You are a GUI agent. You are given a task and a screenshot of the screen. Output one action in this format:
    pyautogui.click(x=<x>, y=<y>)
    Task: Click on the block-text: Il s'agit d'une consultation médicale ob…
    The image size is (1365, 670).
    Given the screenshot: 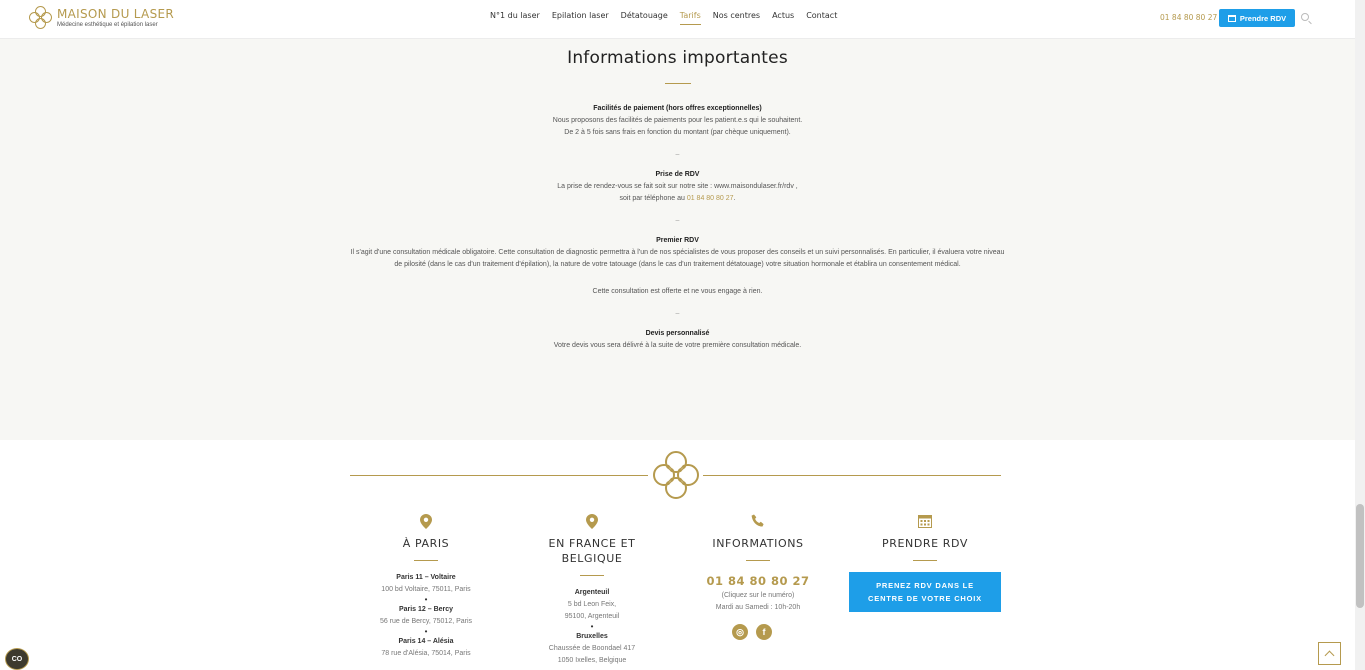 What is the action you would take?
    pyautogui.click(x=677, y=258)
    